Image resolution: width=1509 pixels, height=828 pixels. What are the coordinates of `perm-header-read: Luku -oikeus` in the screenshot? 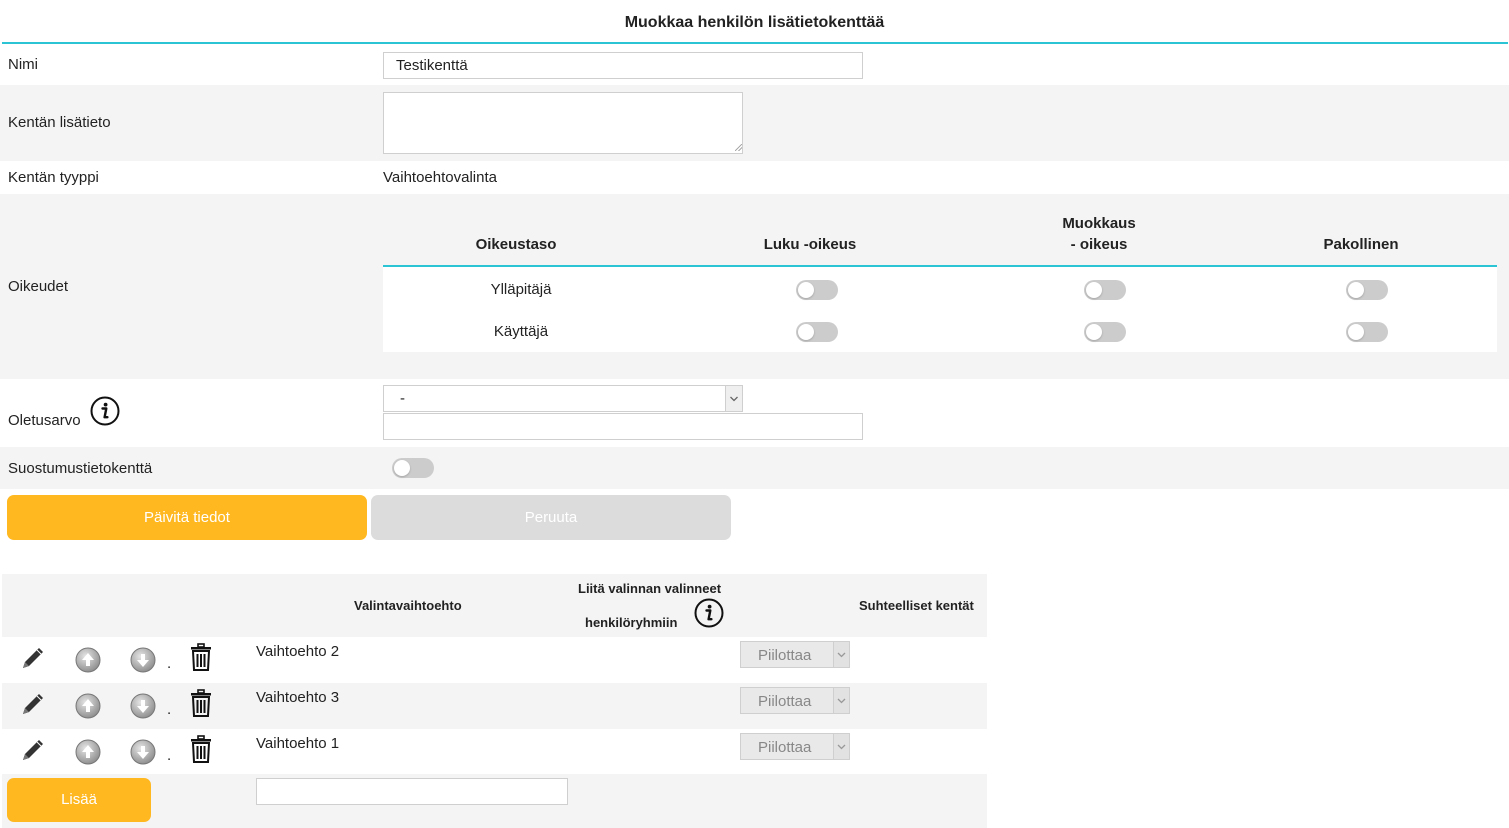 It's located at (810, 244).